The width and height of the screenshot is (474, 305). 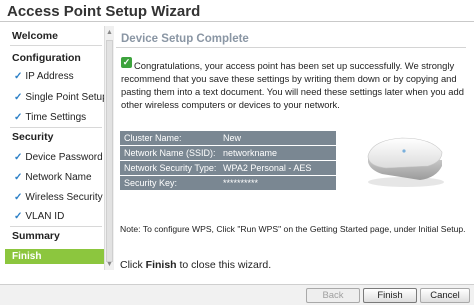 What do you see at coordinates (55, 236) in the screenshot?
I see `sidebar-item-summary: Summary` at bounding box center [55, 236].